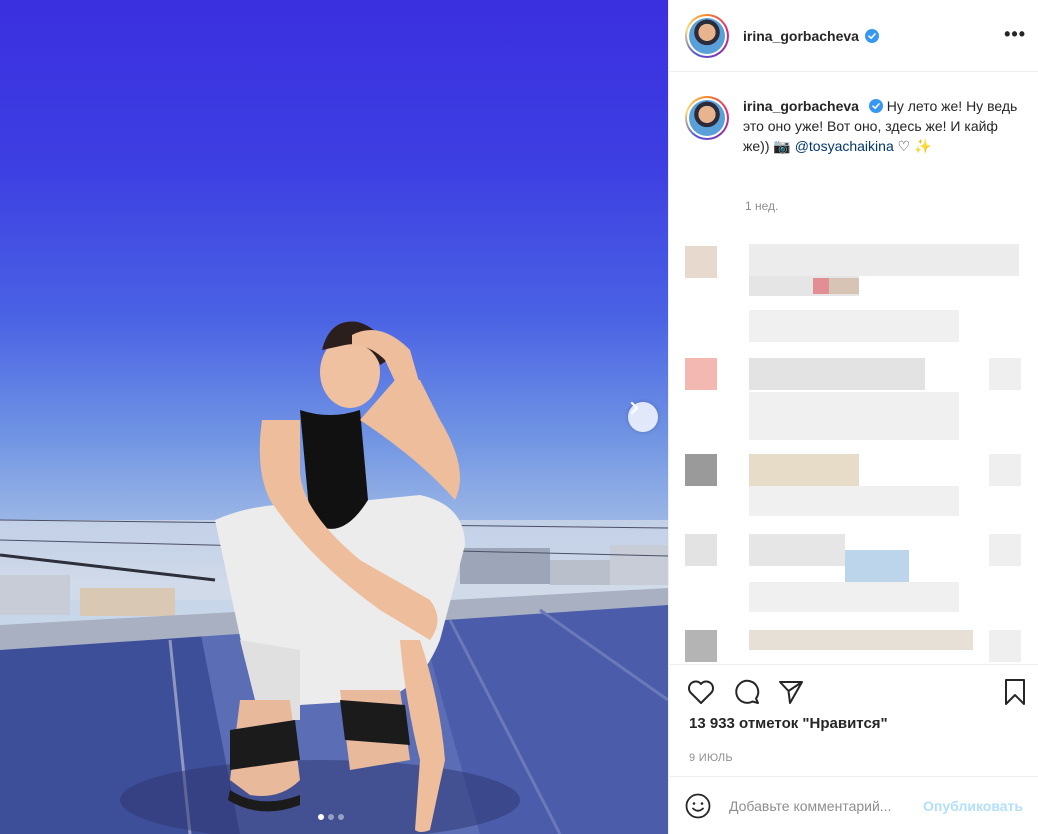 This screenshot has height=834, width=1038. What do you see at coordinates (711, 758) in the screenshot?
I see `post-date: 9 ИЮЛЬ` at bounding box center [711, 758].